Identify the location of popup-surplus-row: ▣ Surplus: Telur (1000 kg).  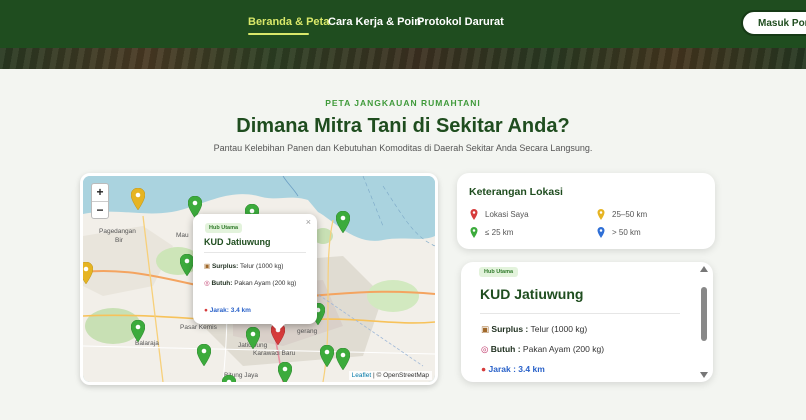
(243, 266).